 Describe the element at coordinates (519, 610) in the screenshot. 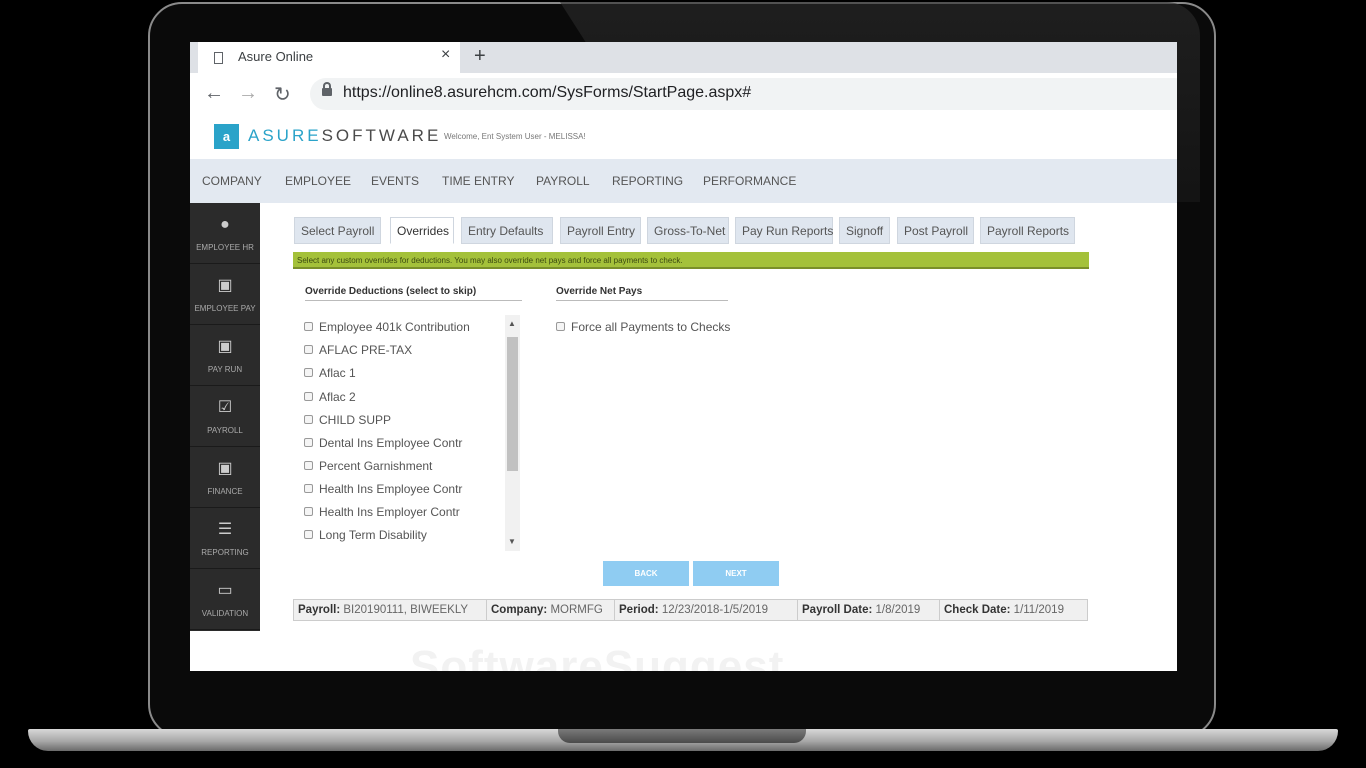

I see `footer-company-label: Company:` at that location.